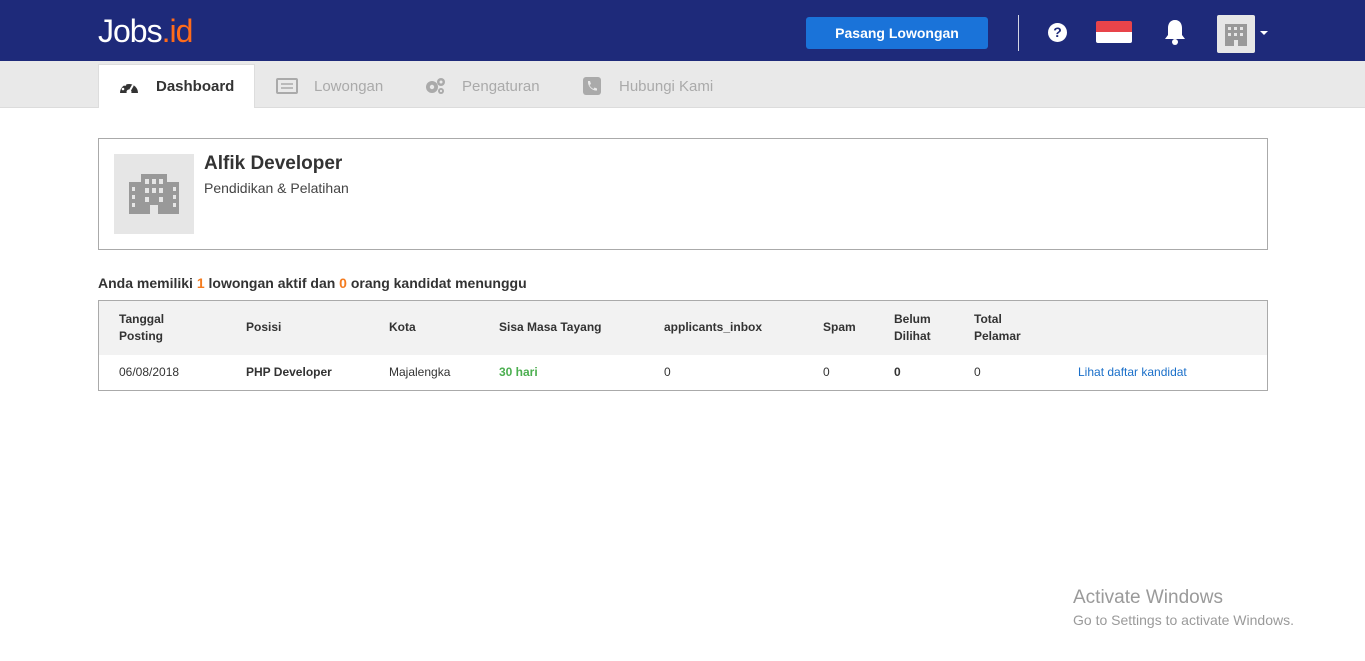  What do you see at coordinates (141, 328) in the screenshot?
I see `col-tanggal-posting: Tanggal Posting` at bounding box center [141, 328].